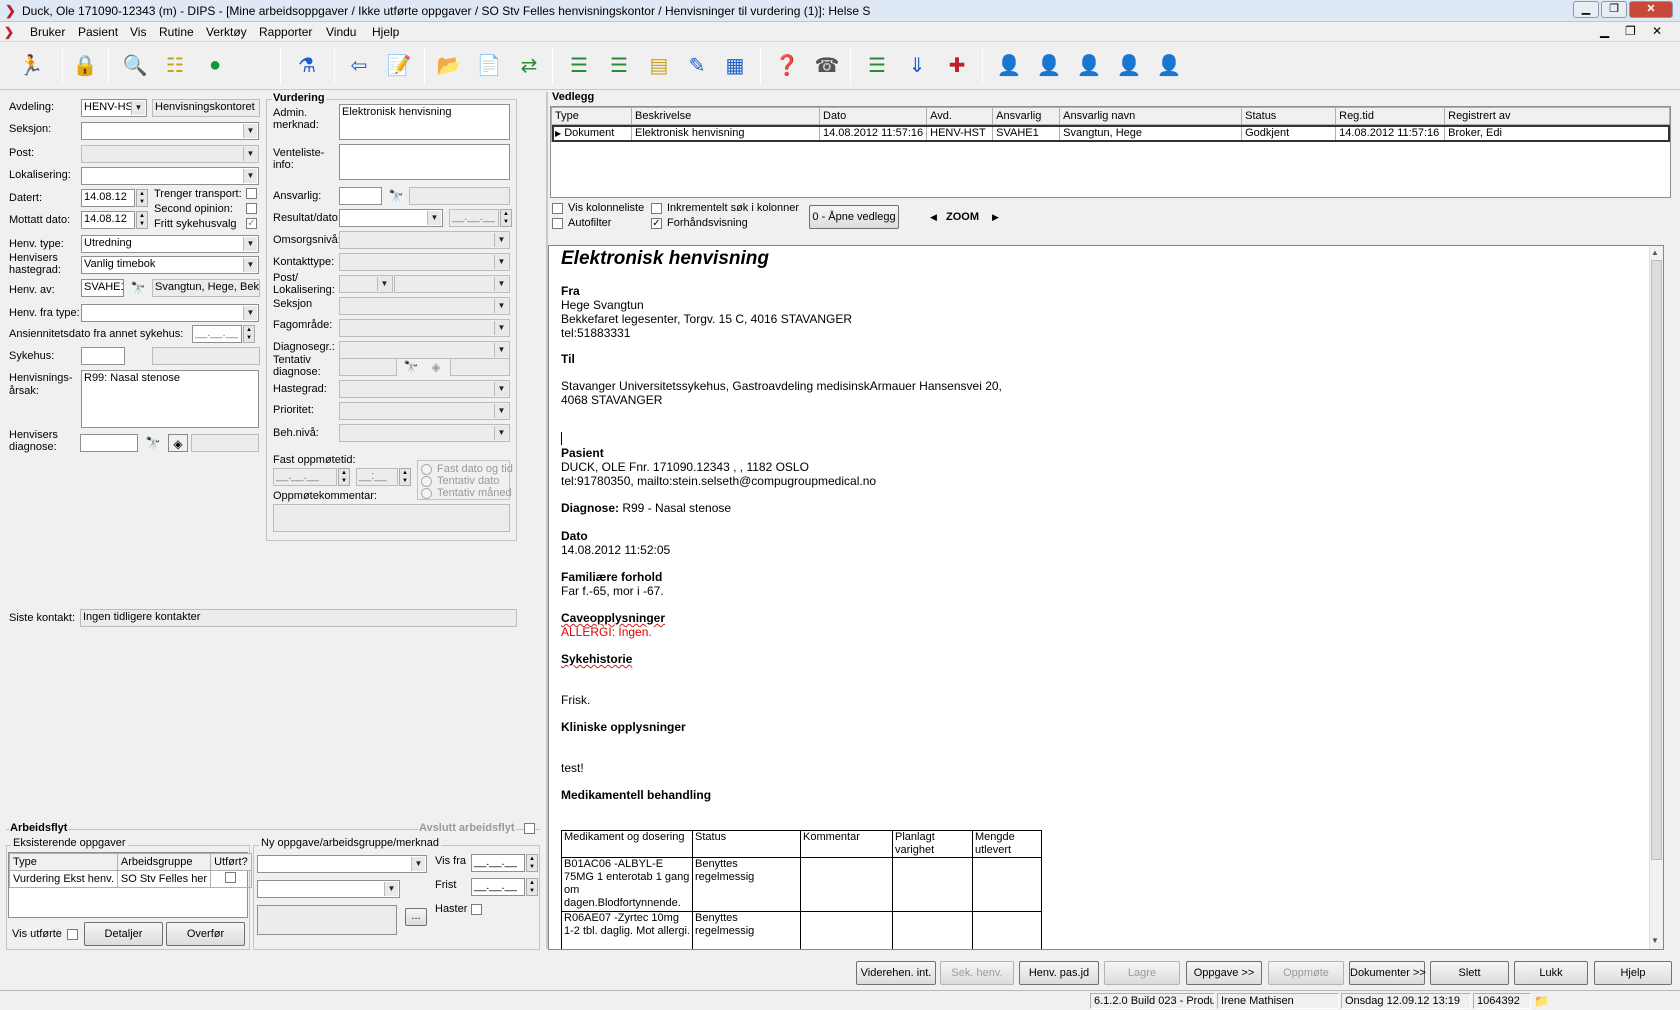 The width and height of the screenshot is (1680, 1010). What do you see at coordinates (1656, 560) in the screenshot?
I see `scroll-thumb` at bounding box center [1656, 560].